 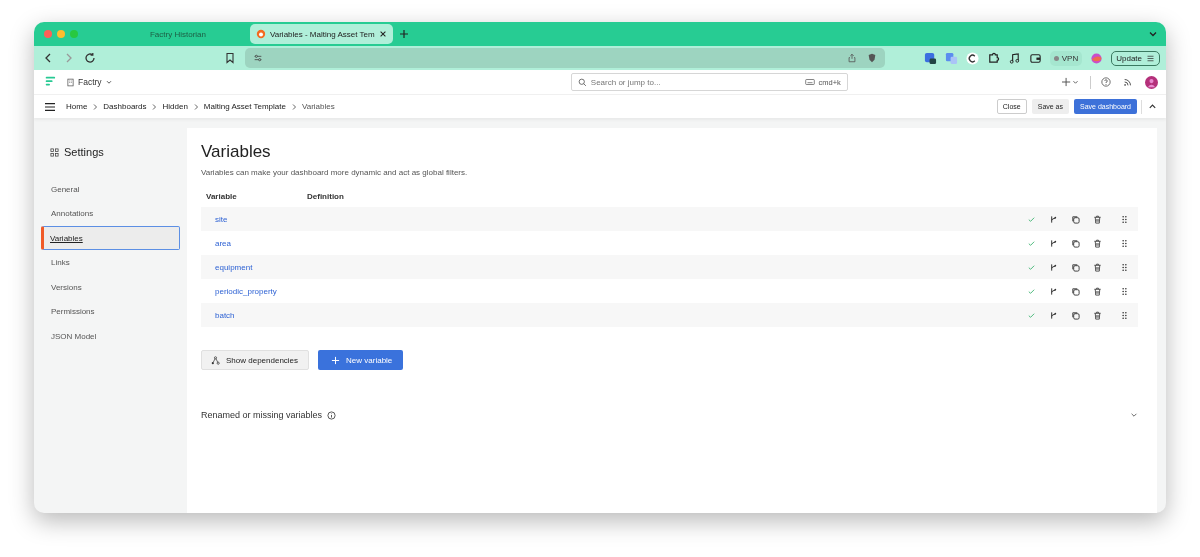 I want to click on flame-icon, so click(x=261, y=34).